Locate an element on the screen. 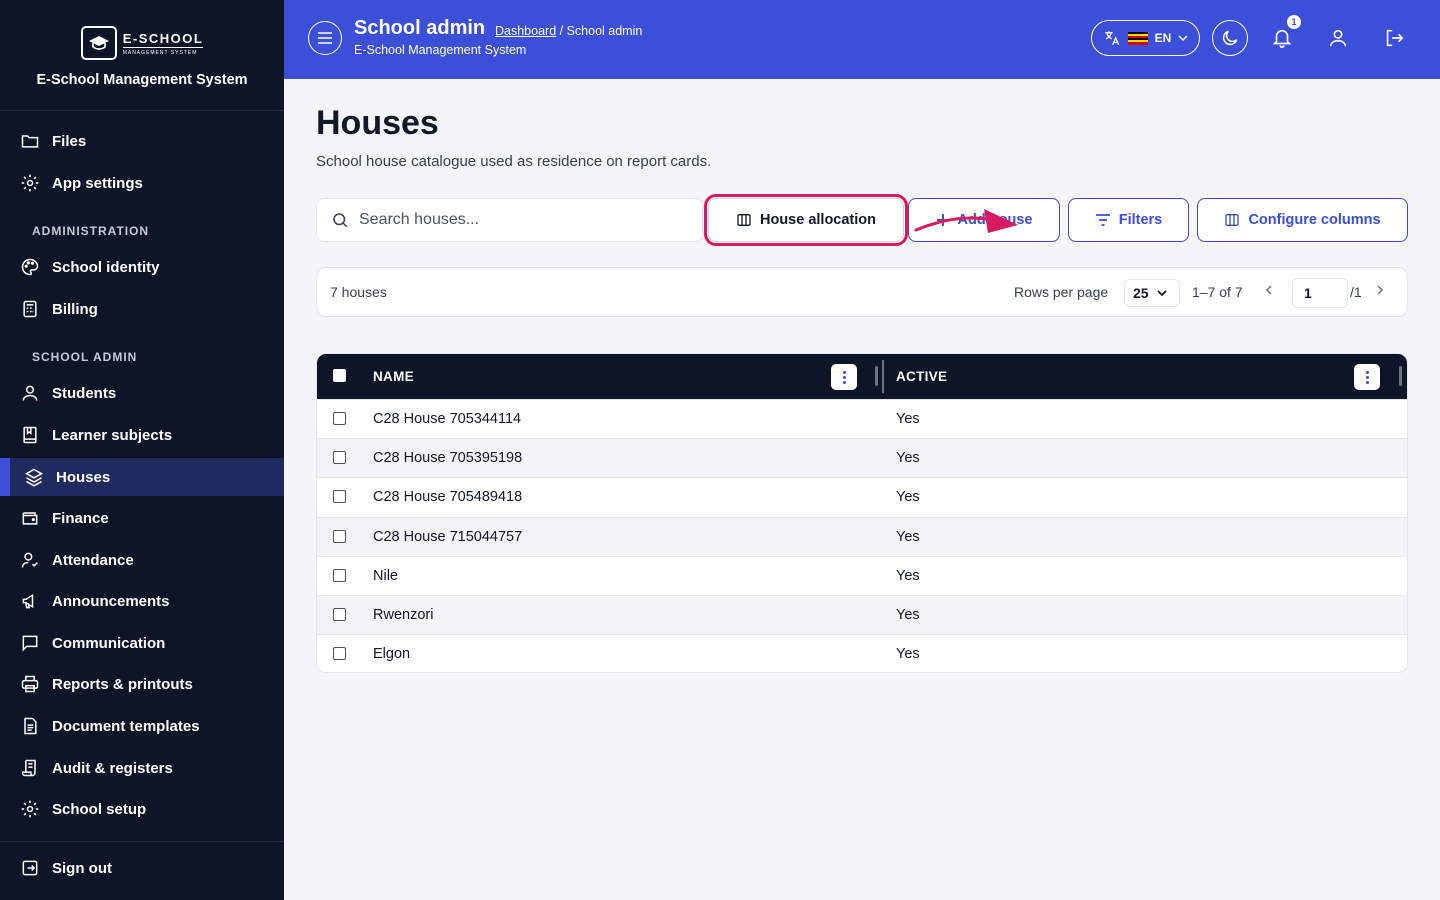 Image resolution: width=1440 pixels, height=900 pixels. notifications-button: 1 is located at coordinates (1283, 34).